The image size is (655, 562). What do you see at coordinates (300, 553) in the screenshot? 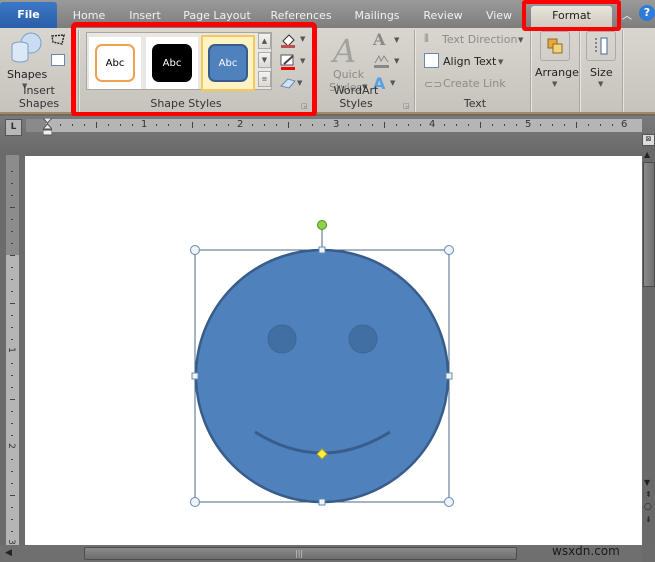
I see `horizontal-scroll-thumb: |||` at bounding box center [300, 553].